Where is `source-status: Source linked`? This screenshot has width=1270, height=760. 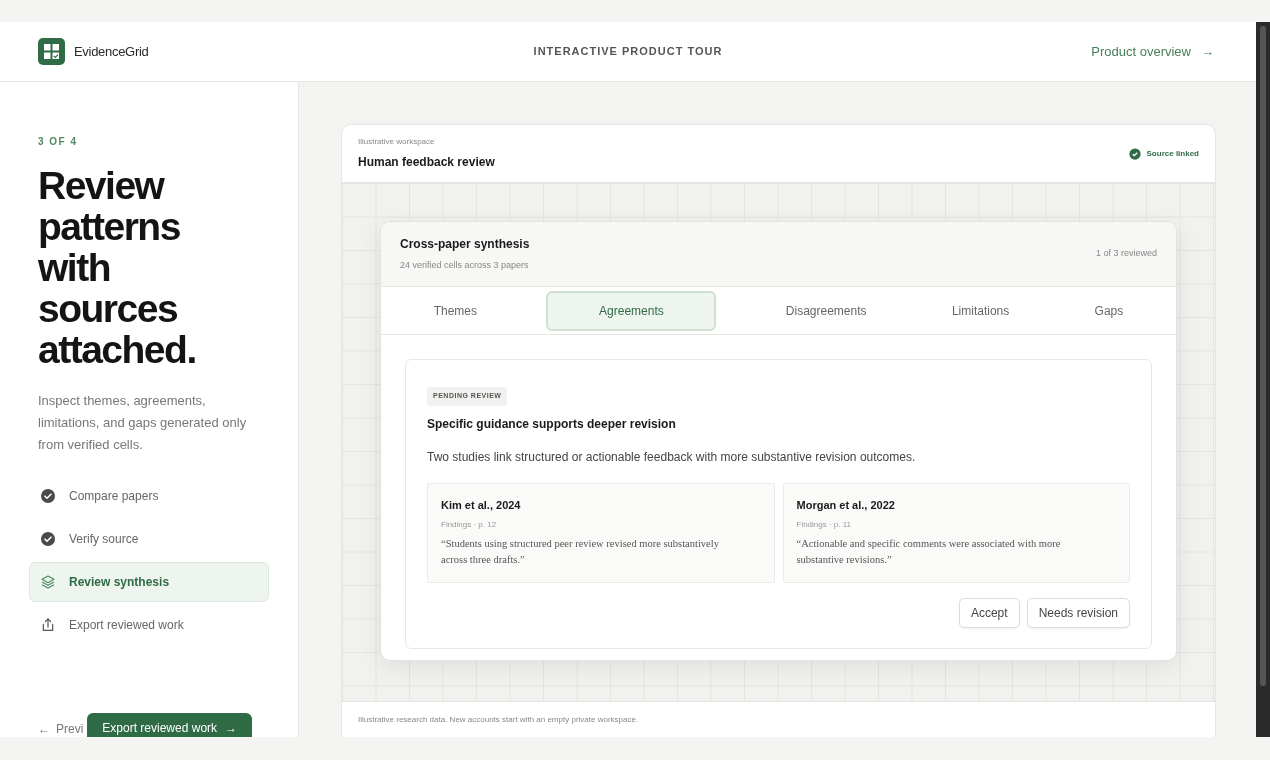
source-status: Source linked is located at coordinates (1172, 153).